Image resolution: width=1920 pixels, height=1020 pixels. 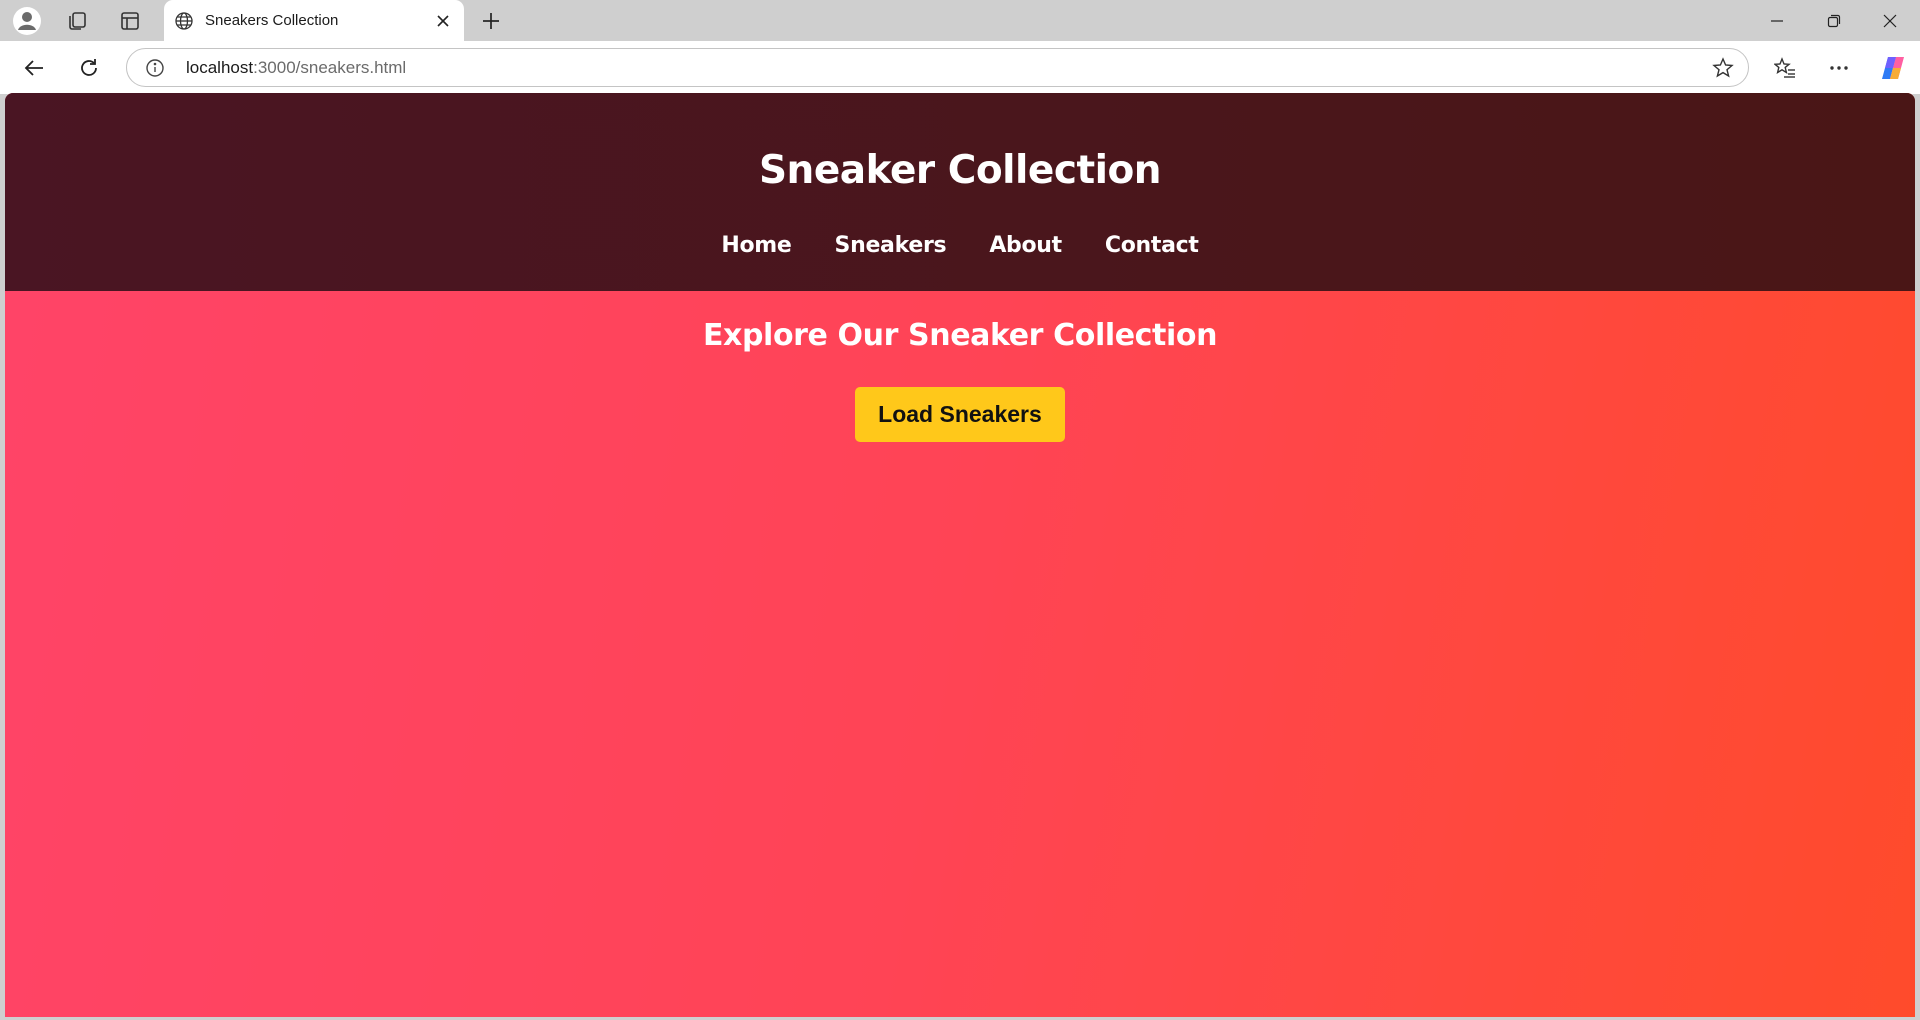 I want to click on url-host: localhost, so click(x=220, y=67).